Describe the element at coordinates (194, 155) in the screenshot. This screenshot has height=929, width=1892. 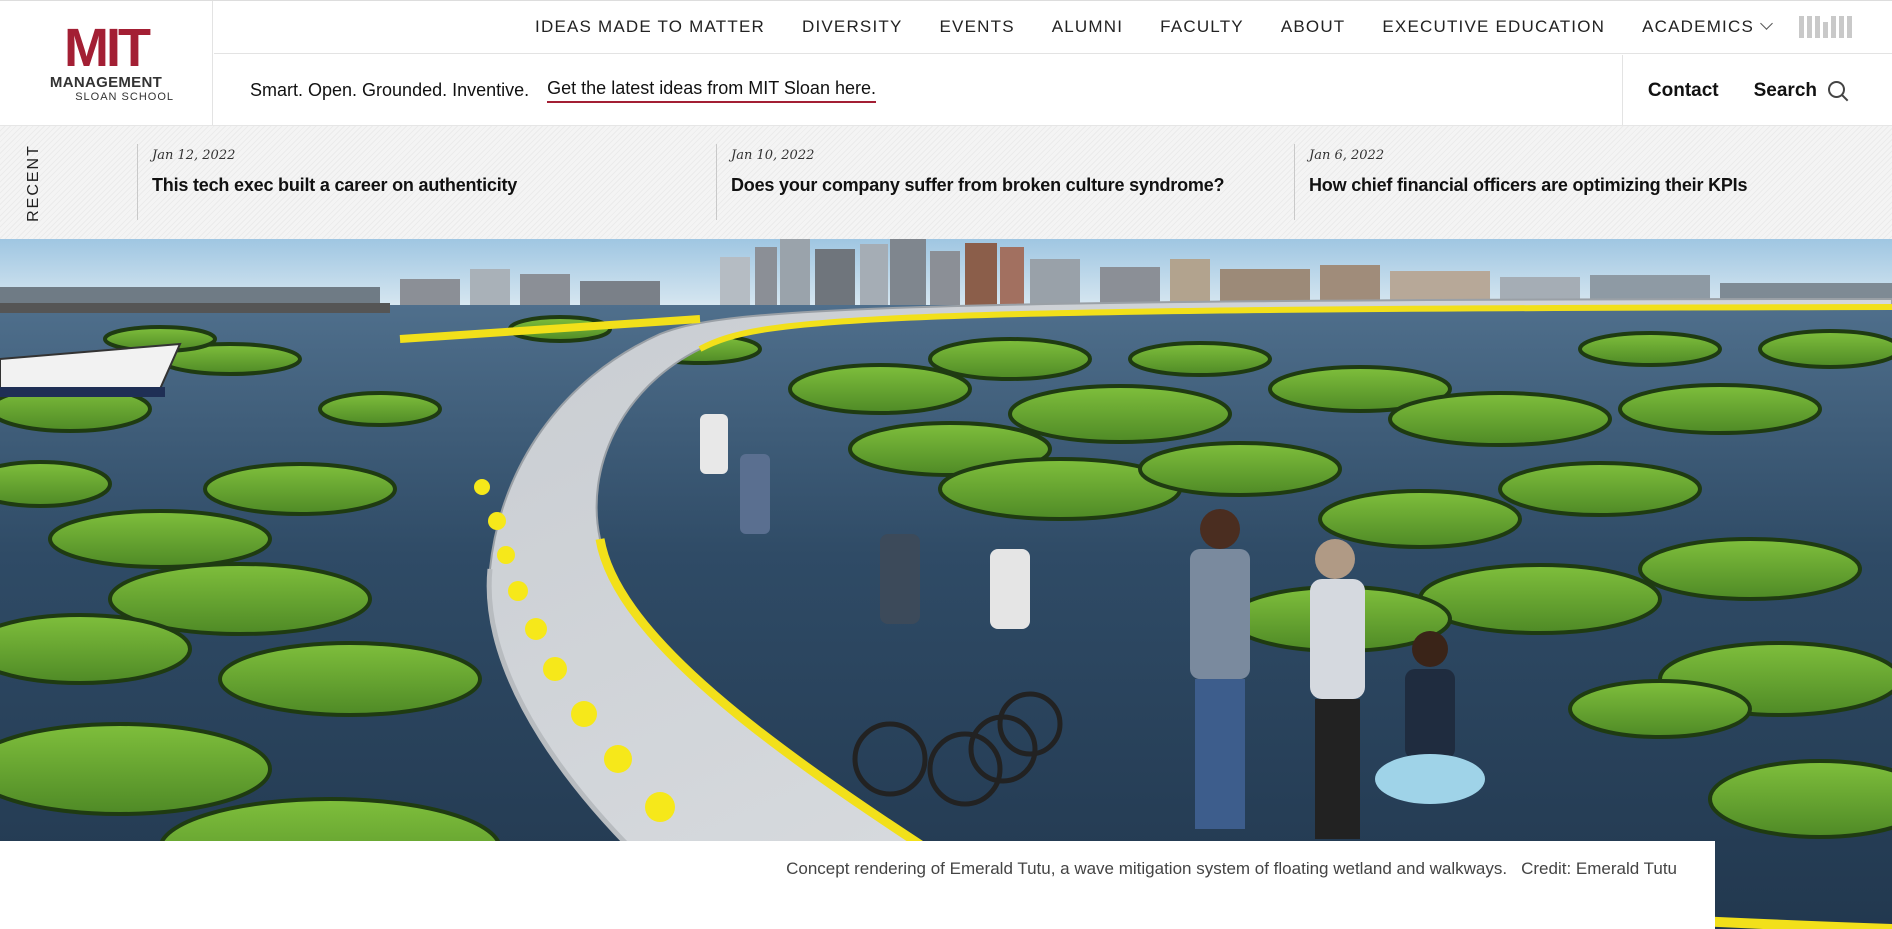
I see `article-date: Jan 12, 2022` at that location.